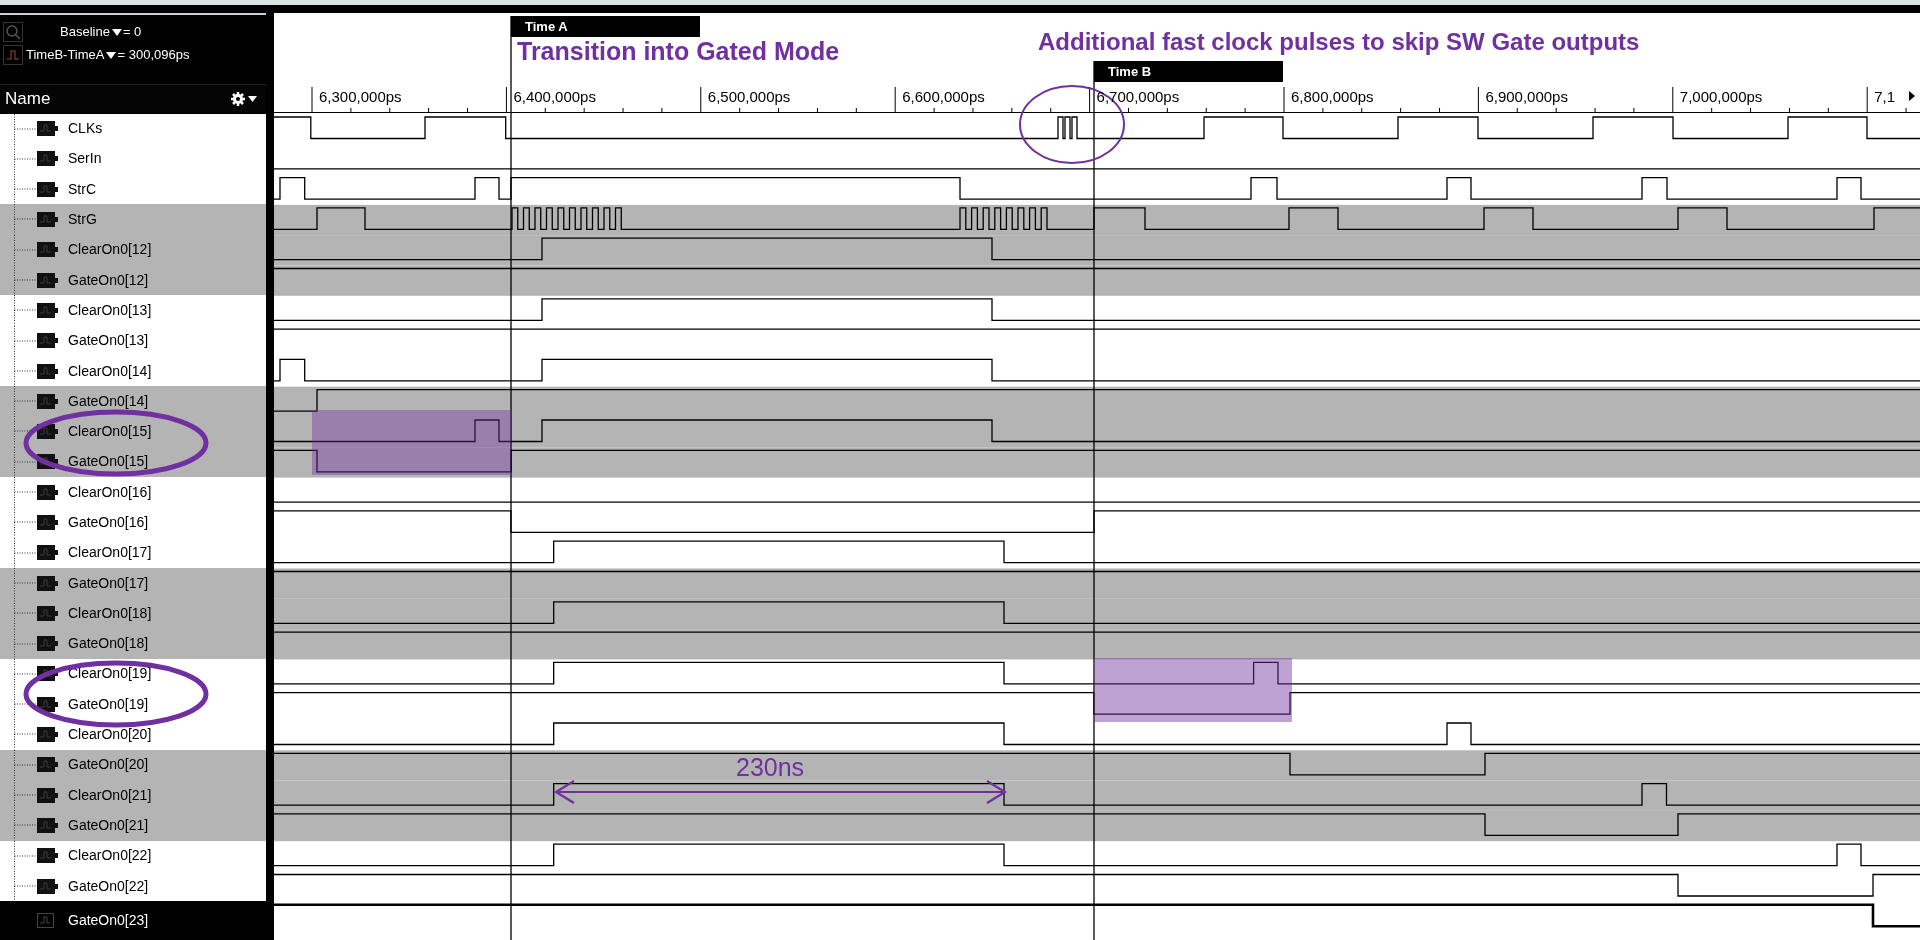 This screenshot has height=940, width=1920. I want to click on signal-row: GateOn0[14], so click(133, 401).